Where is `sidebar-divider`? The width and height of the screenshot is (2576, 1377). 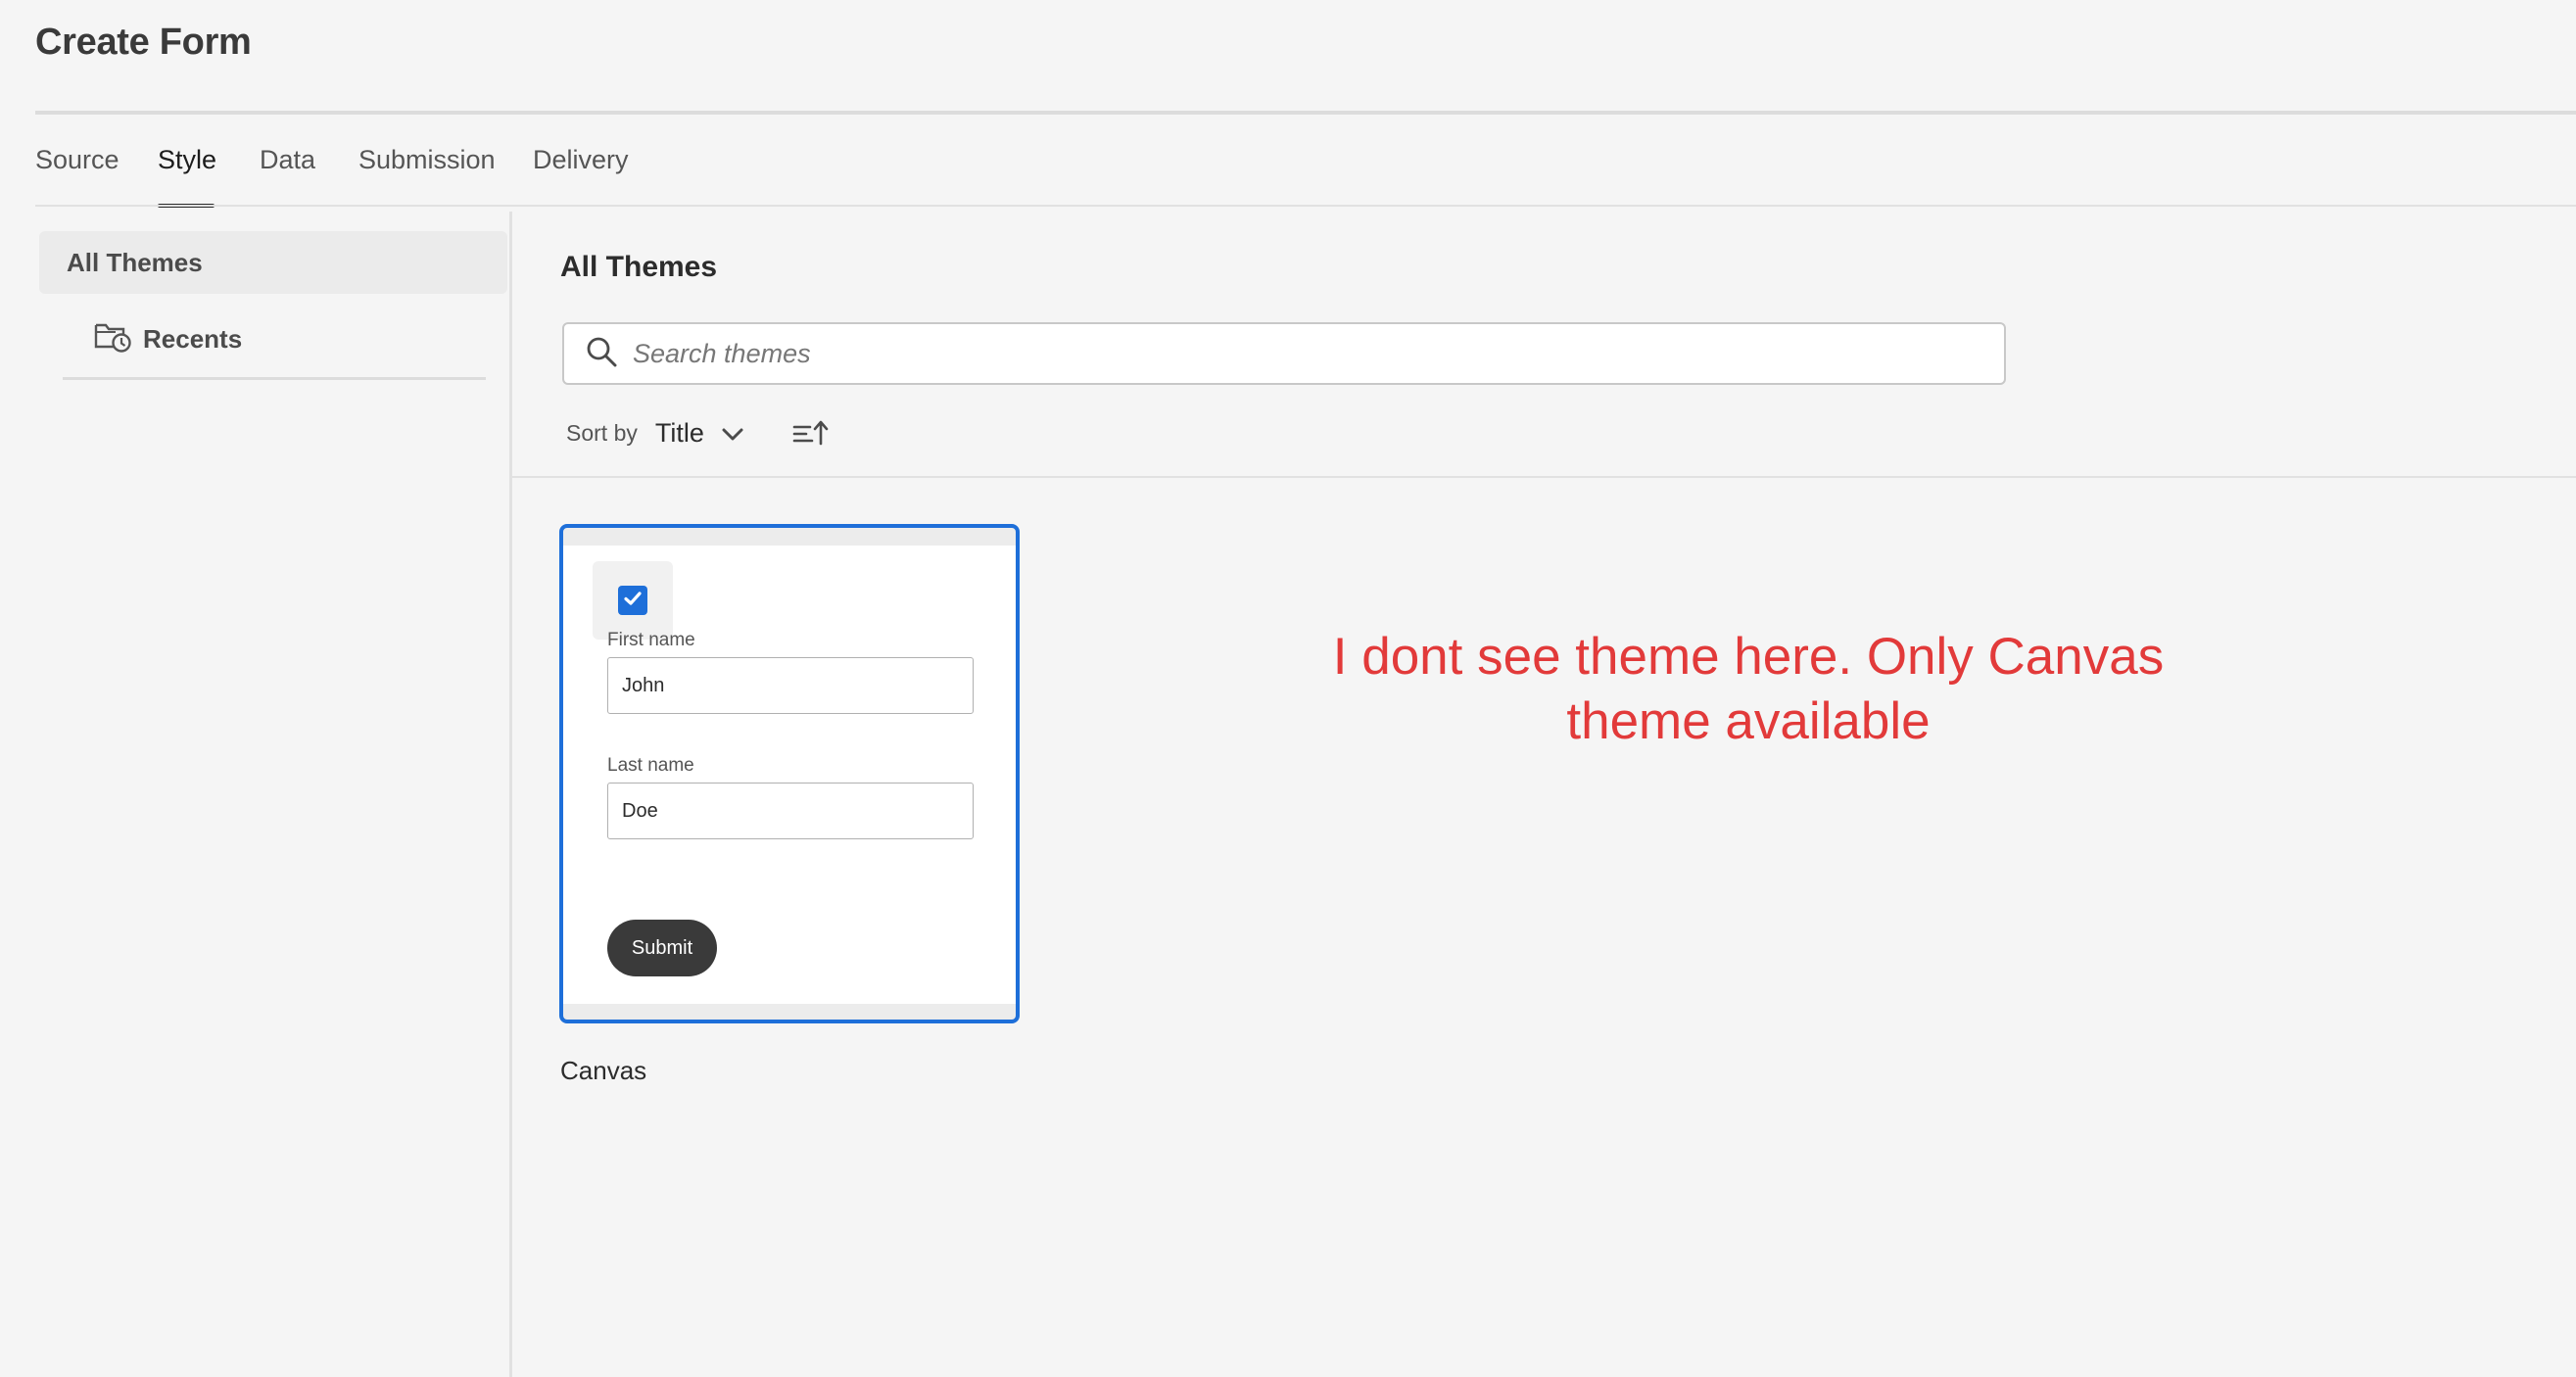 sidebar-divider is located at coordinates (274, 378).